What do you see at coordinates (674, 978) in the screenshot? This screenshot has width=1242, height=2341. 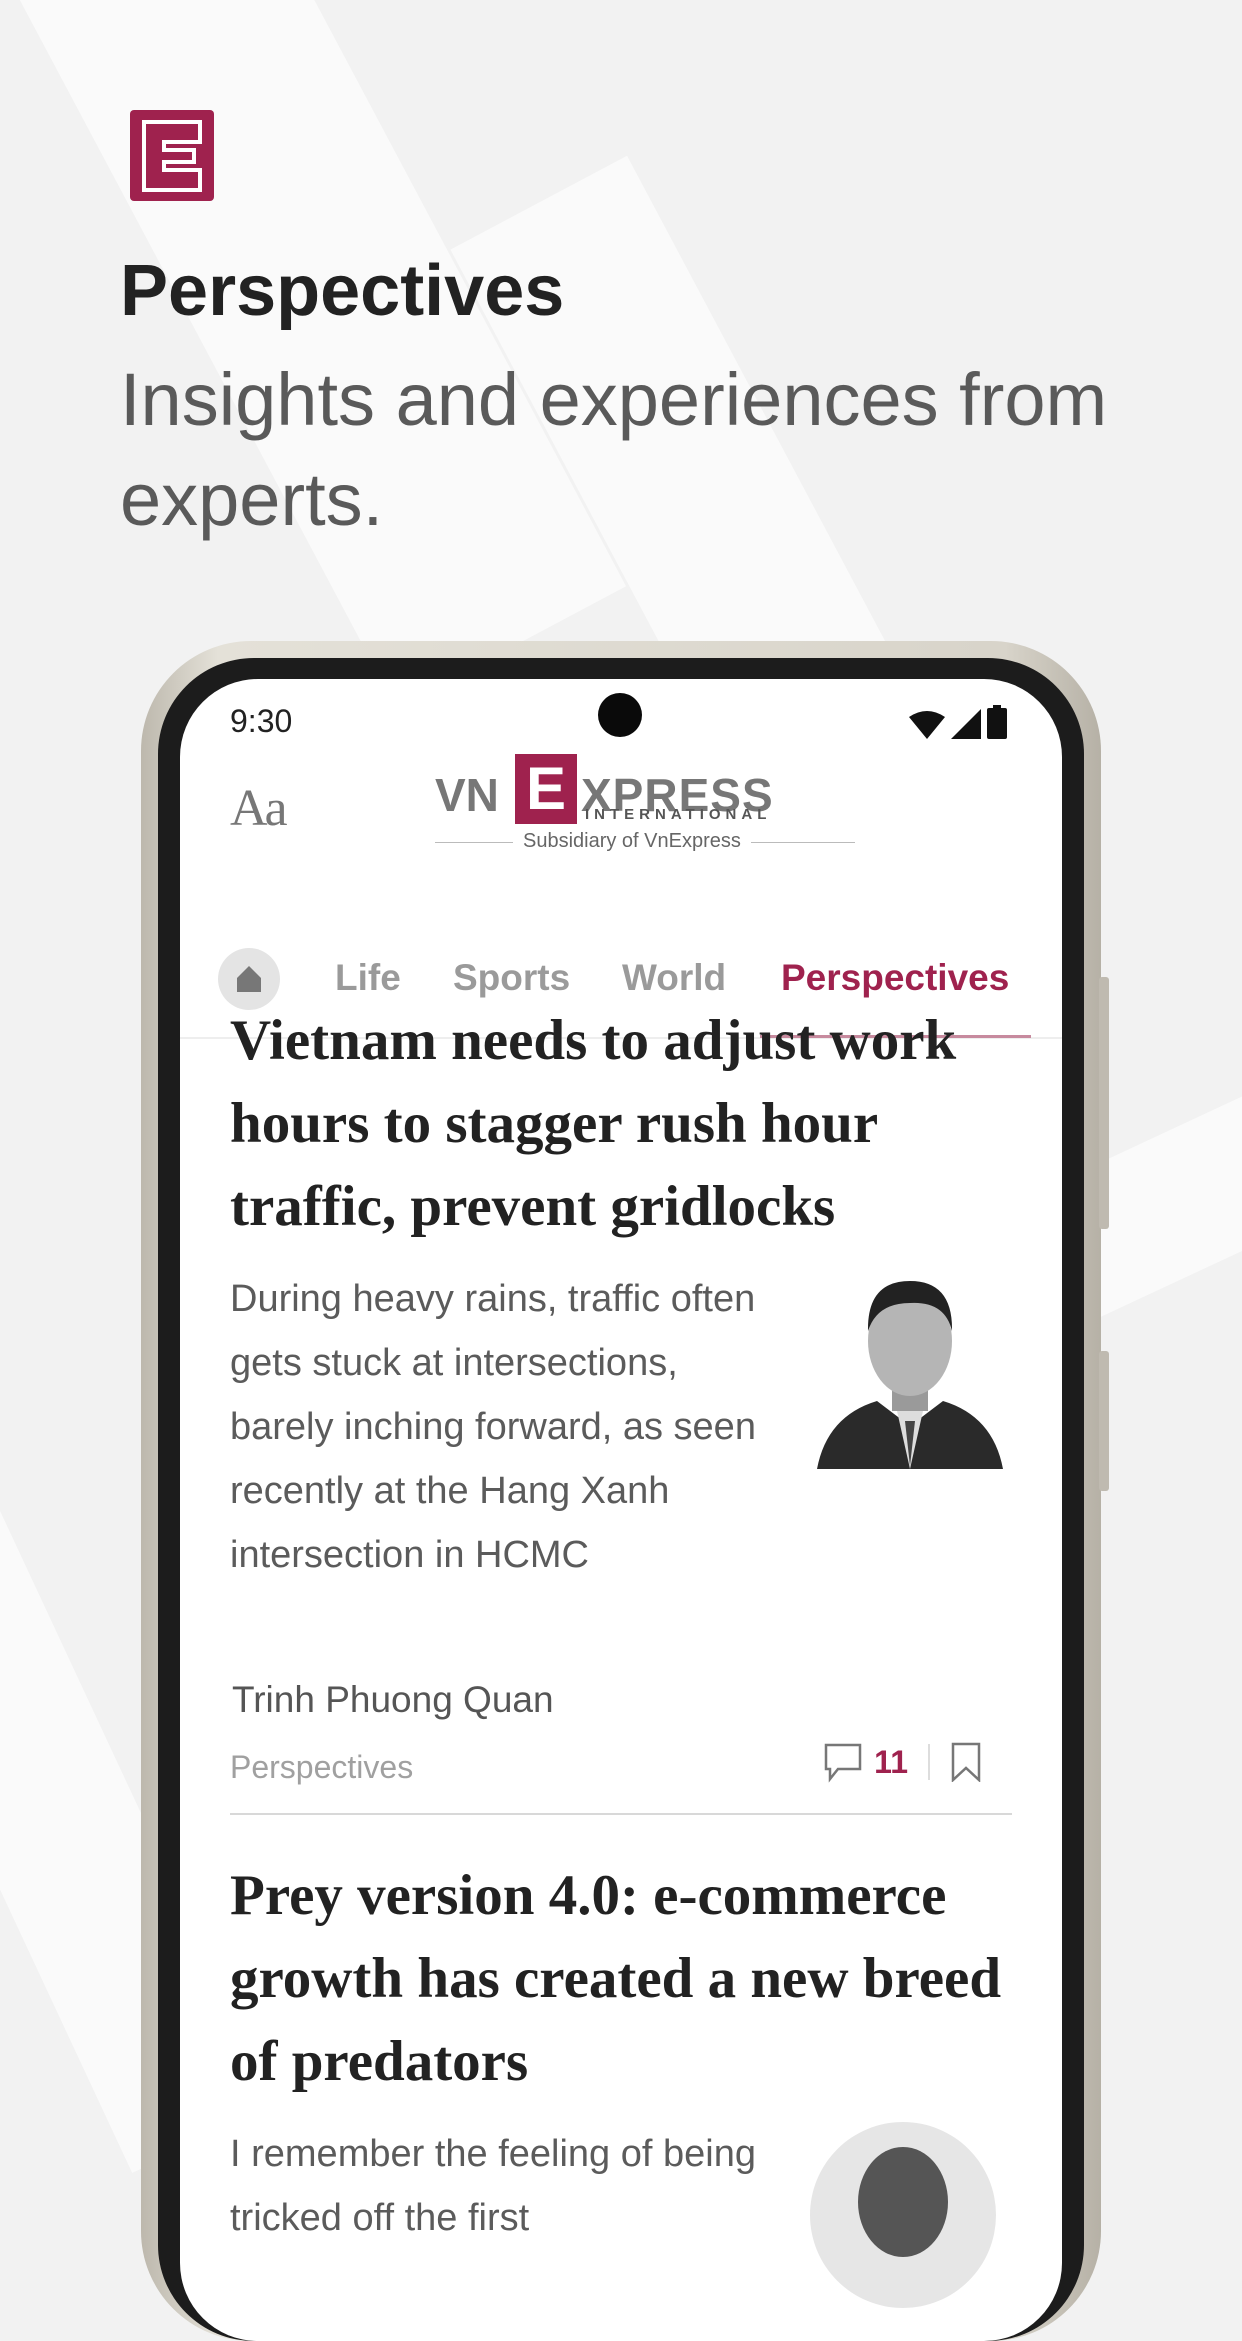 I see `tab-world: World` at bounding box center [674, 978].